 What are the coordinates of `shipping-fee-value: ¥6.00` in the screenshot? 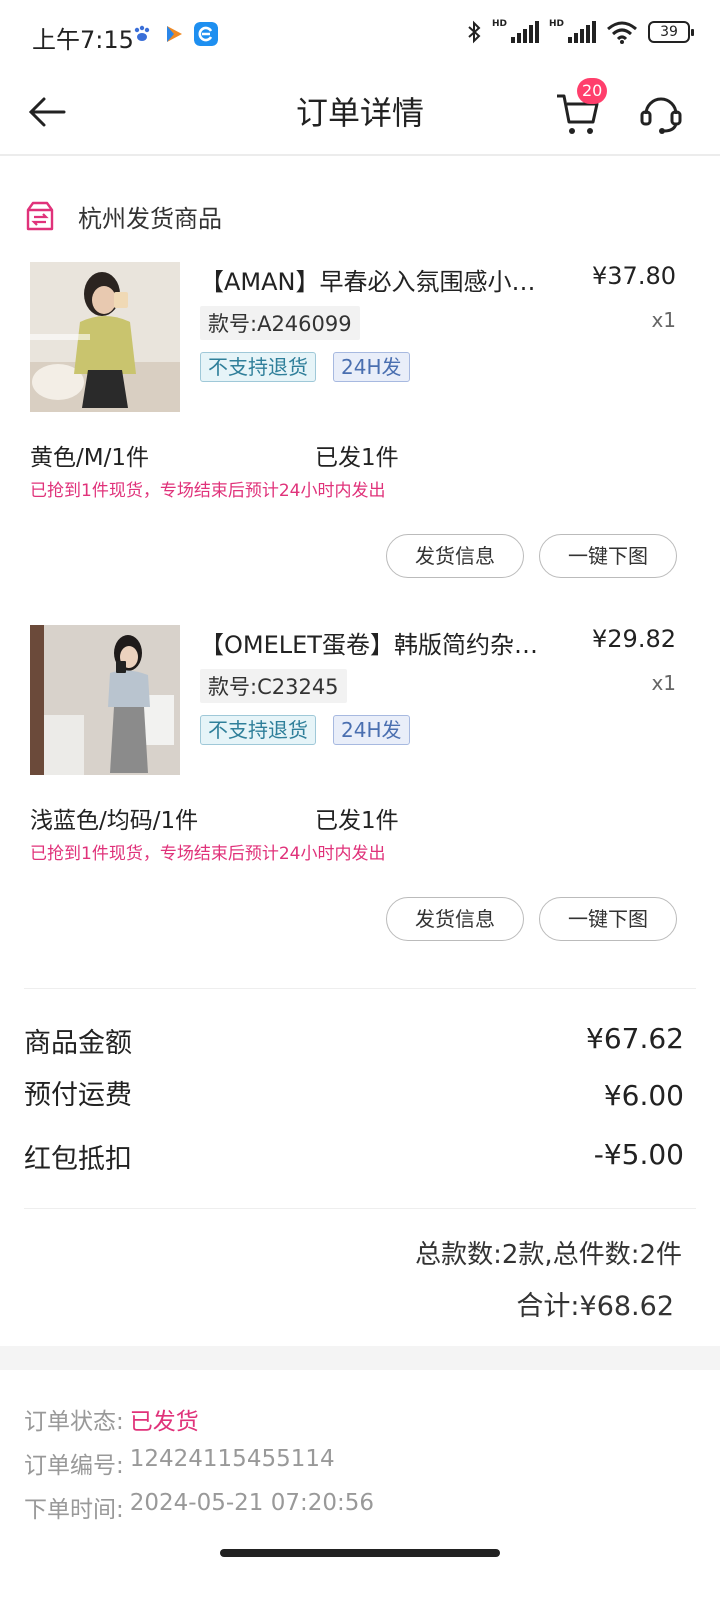 It's located at (643, 1095).